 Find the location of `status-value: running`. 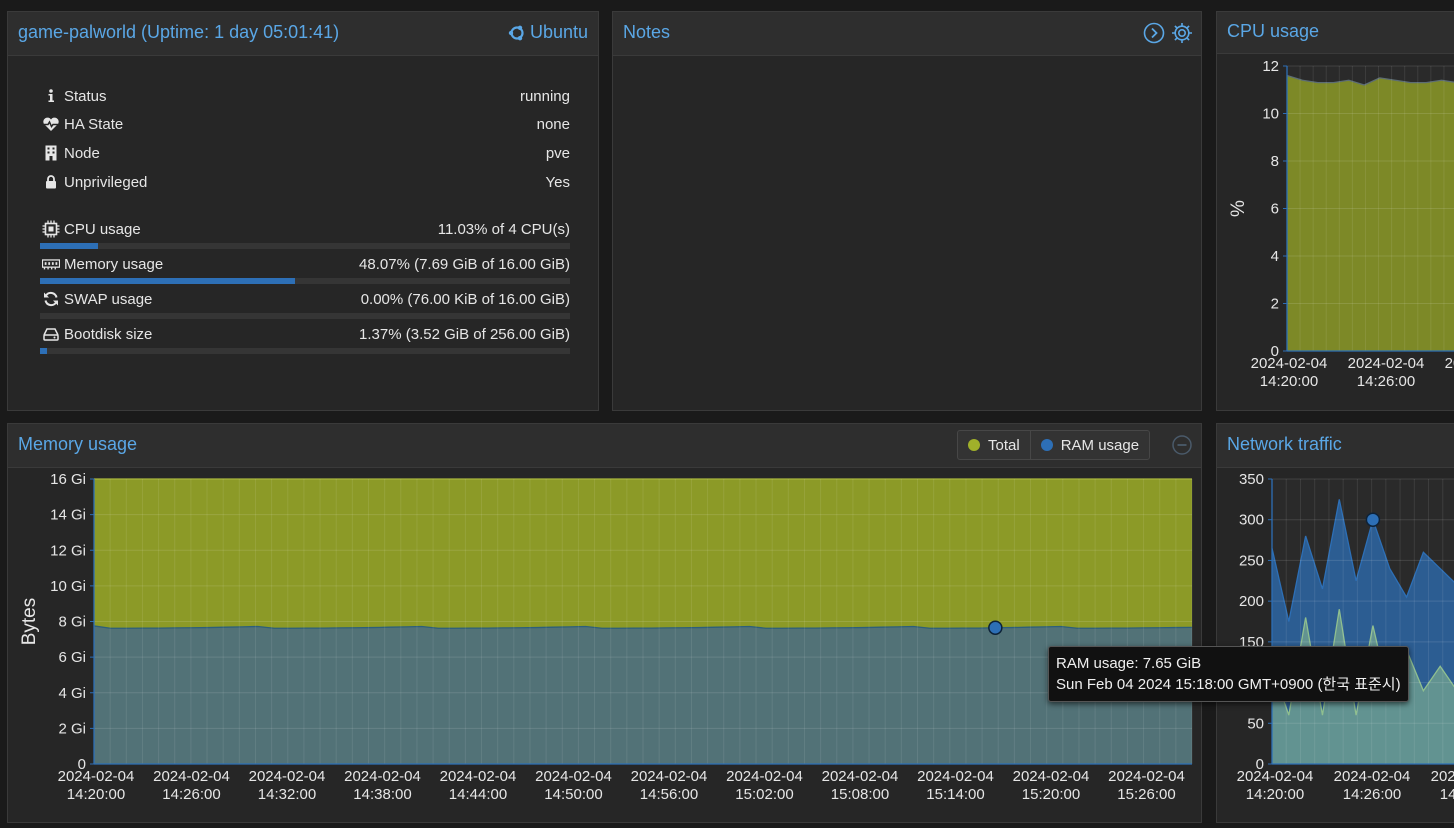

status-value: running is located at coordinates (544, 96).